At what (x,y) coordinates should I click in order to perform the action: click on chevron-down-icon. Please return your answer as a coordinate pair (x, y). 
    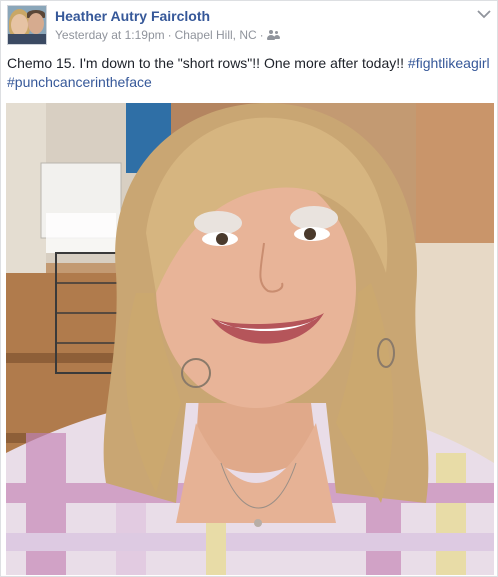
    Looking at the image, I should click on (484, 14).